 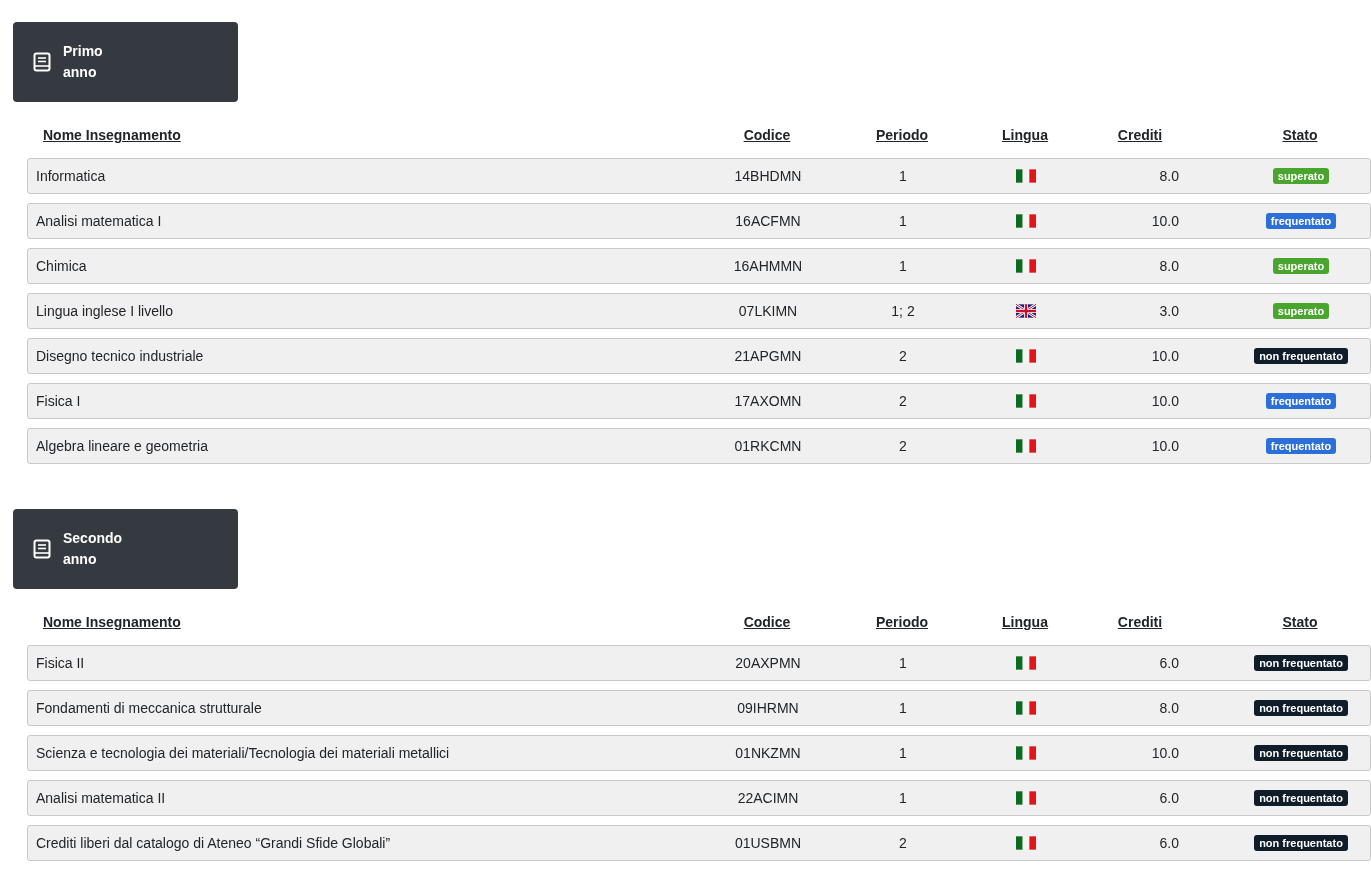 What do you see at coordinates (93, 549) in the screenshot?
I see `year-title: Secondo anno` at bounding box center [93, 549].